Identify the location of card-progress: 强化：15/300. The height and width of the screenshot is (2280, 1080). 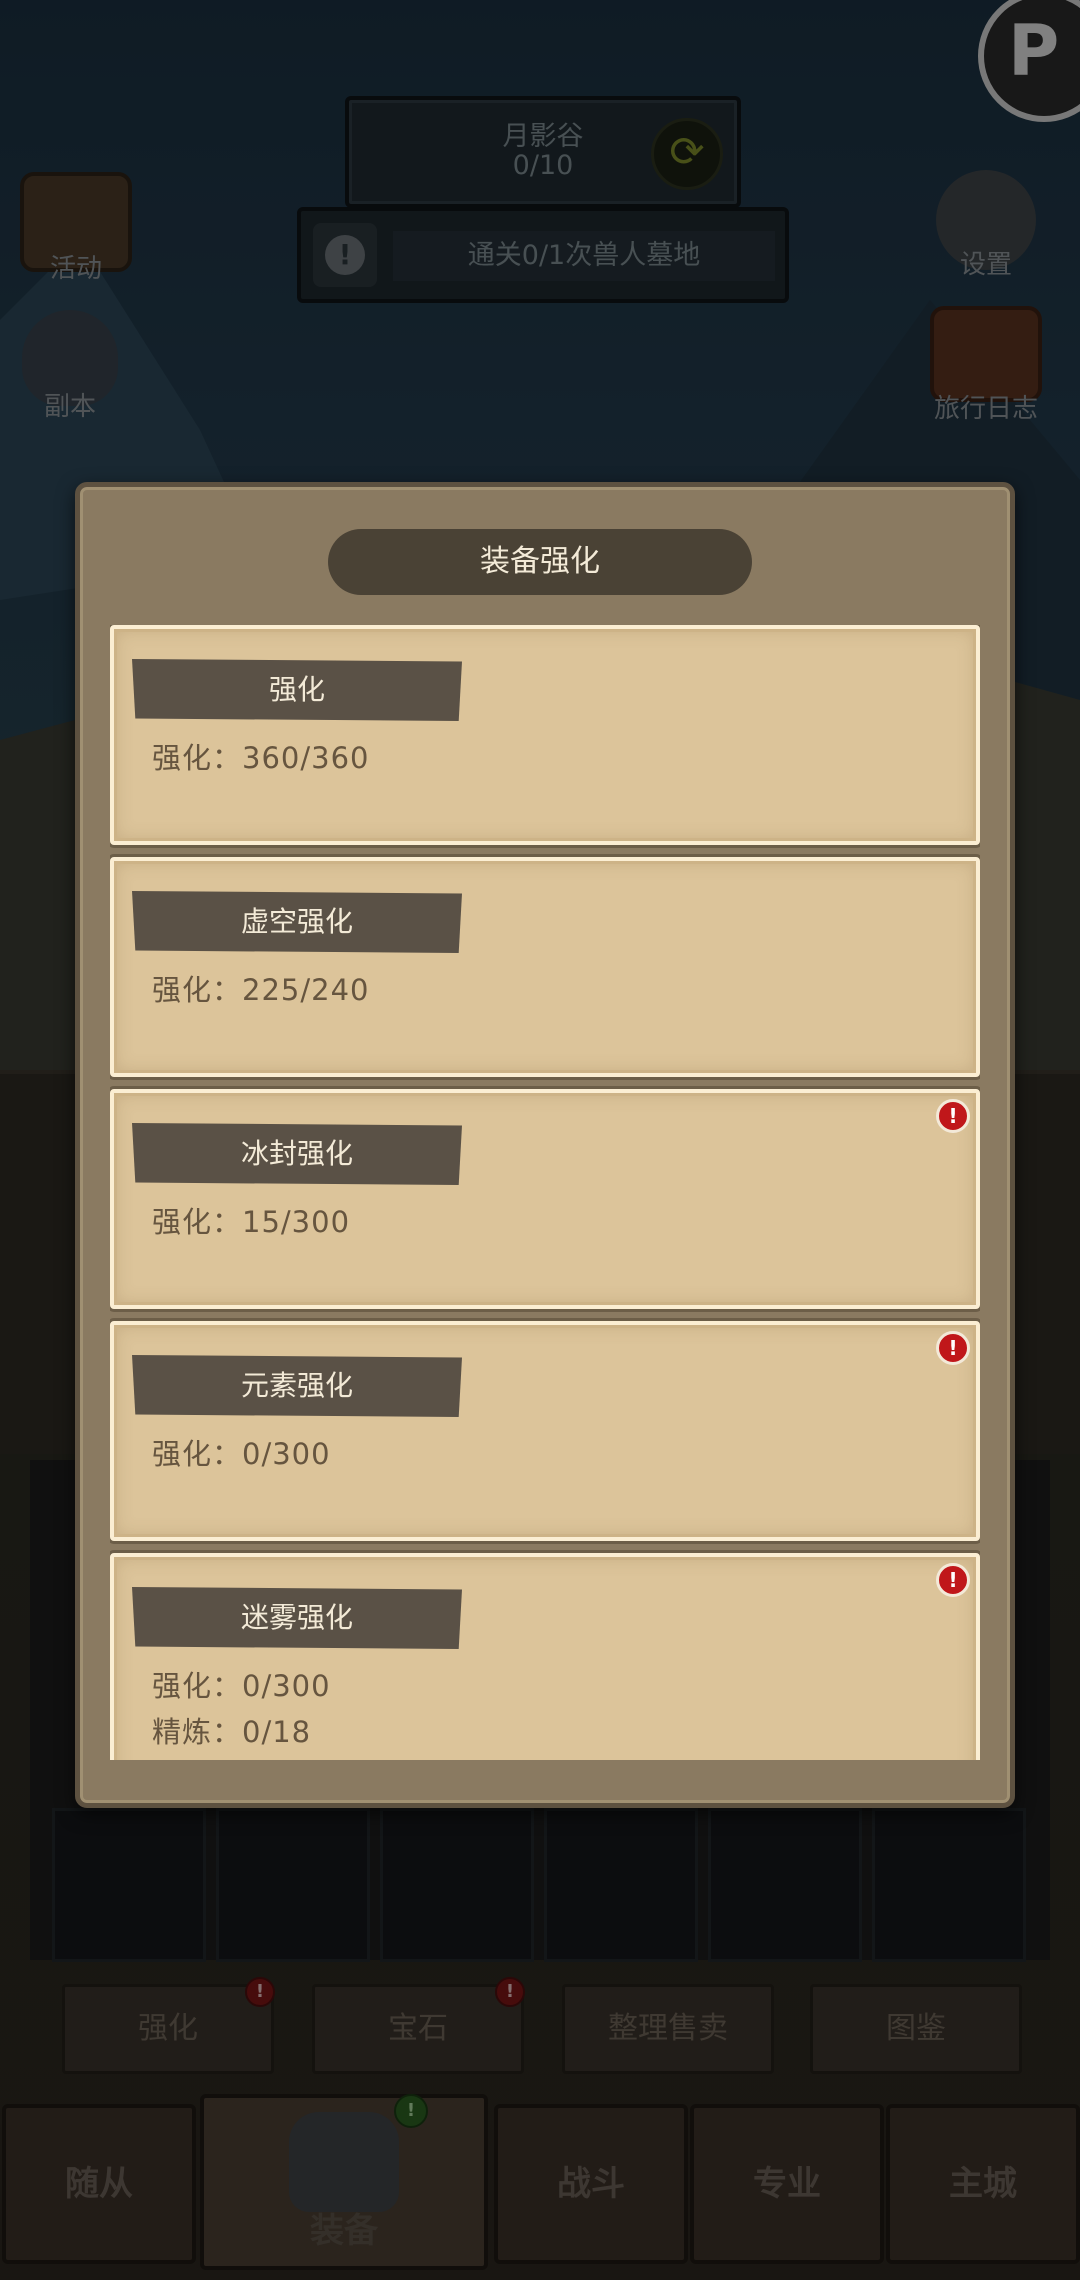
(251, 1222).